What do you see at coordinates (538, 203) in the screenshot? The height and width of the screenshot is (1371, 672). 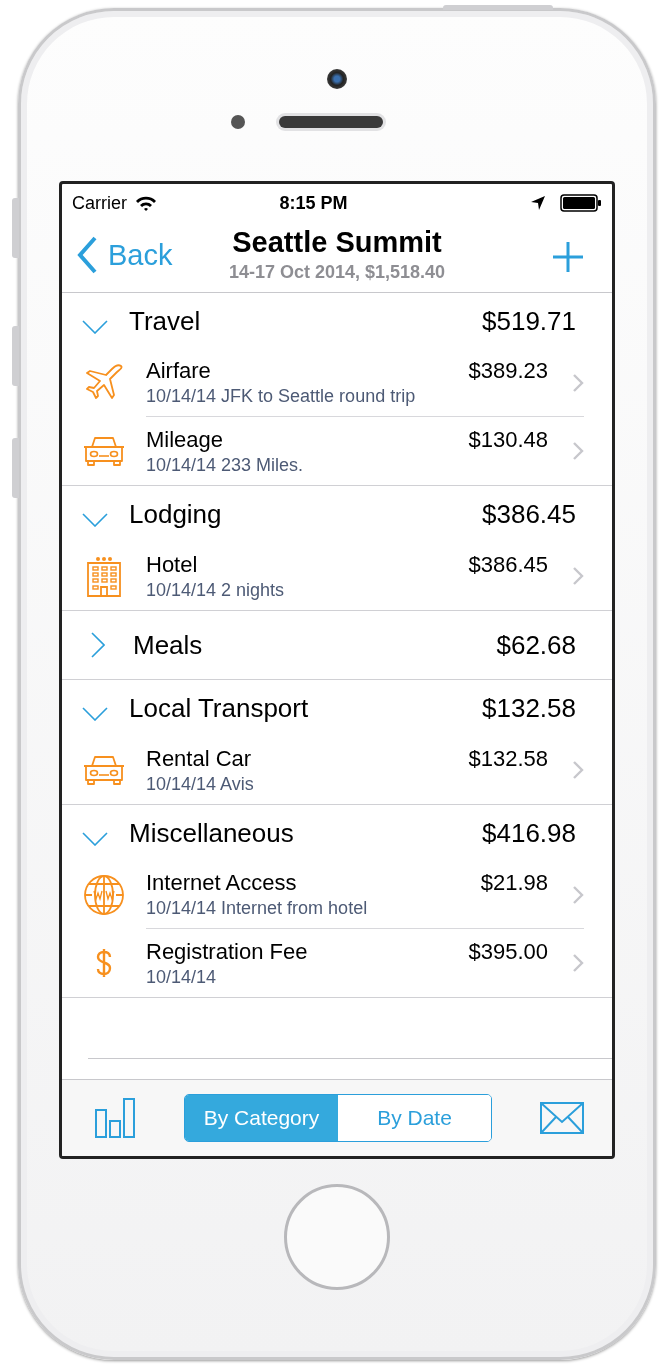 I see `location-arrow-icon` at bounding box center [538, 203].